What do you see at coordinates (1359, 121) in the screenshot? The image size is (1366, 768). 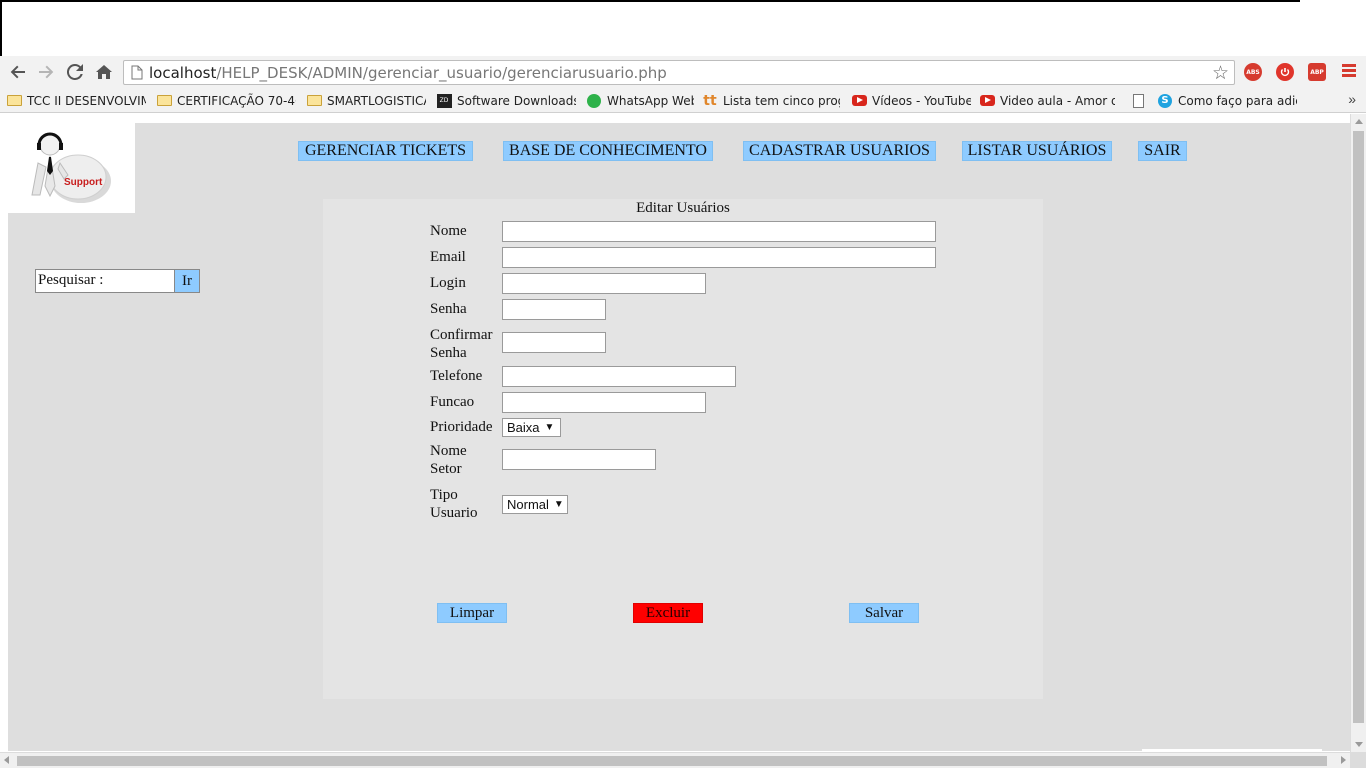 I see `scroll-up-icon` at bounding box center [1359, 121].